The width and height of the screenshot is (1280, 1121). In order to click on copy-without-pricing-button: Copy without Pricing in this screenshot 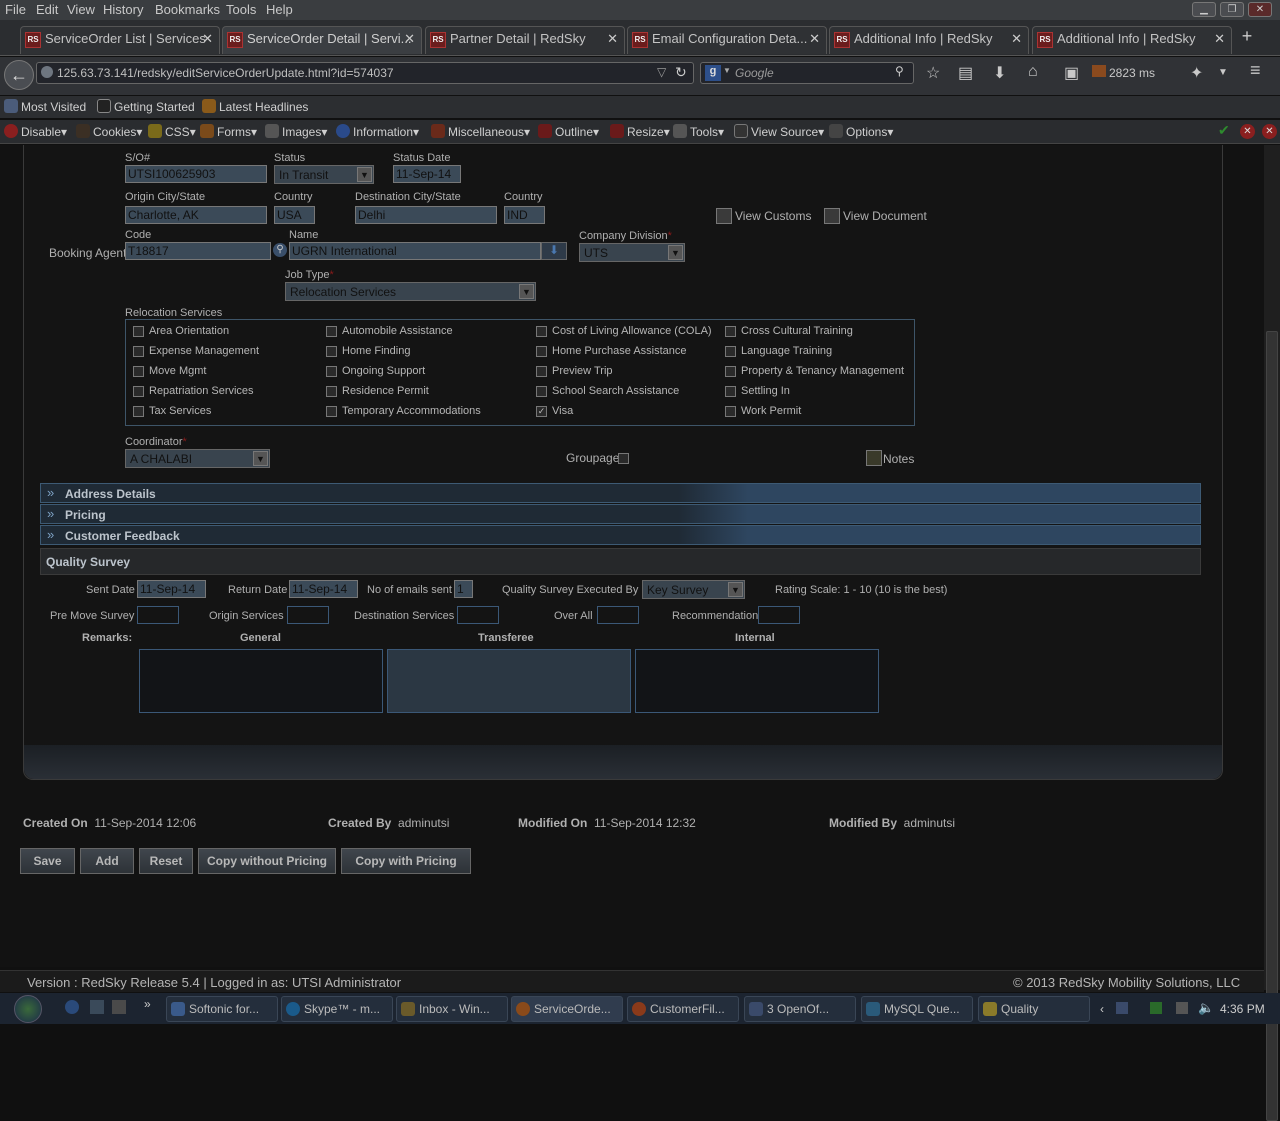, I will do `click(267, 861)`.